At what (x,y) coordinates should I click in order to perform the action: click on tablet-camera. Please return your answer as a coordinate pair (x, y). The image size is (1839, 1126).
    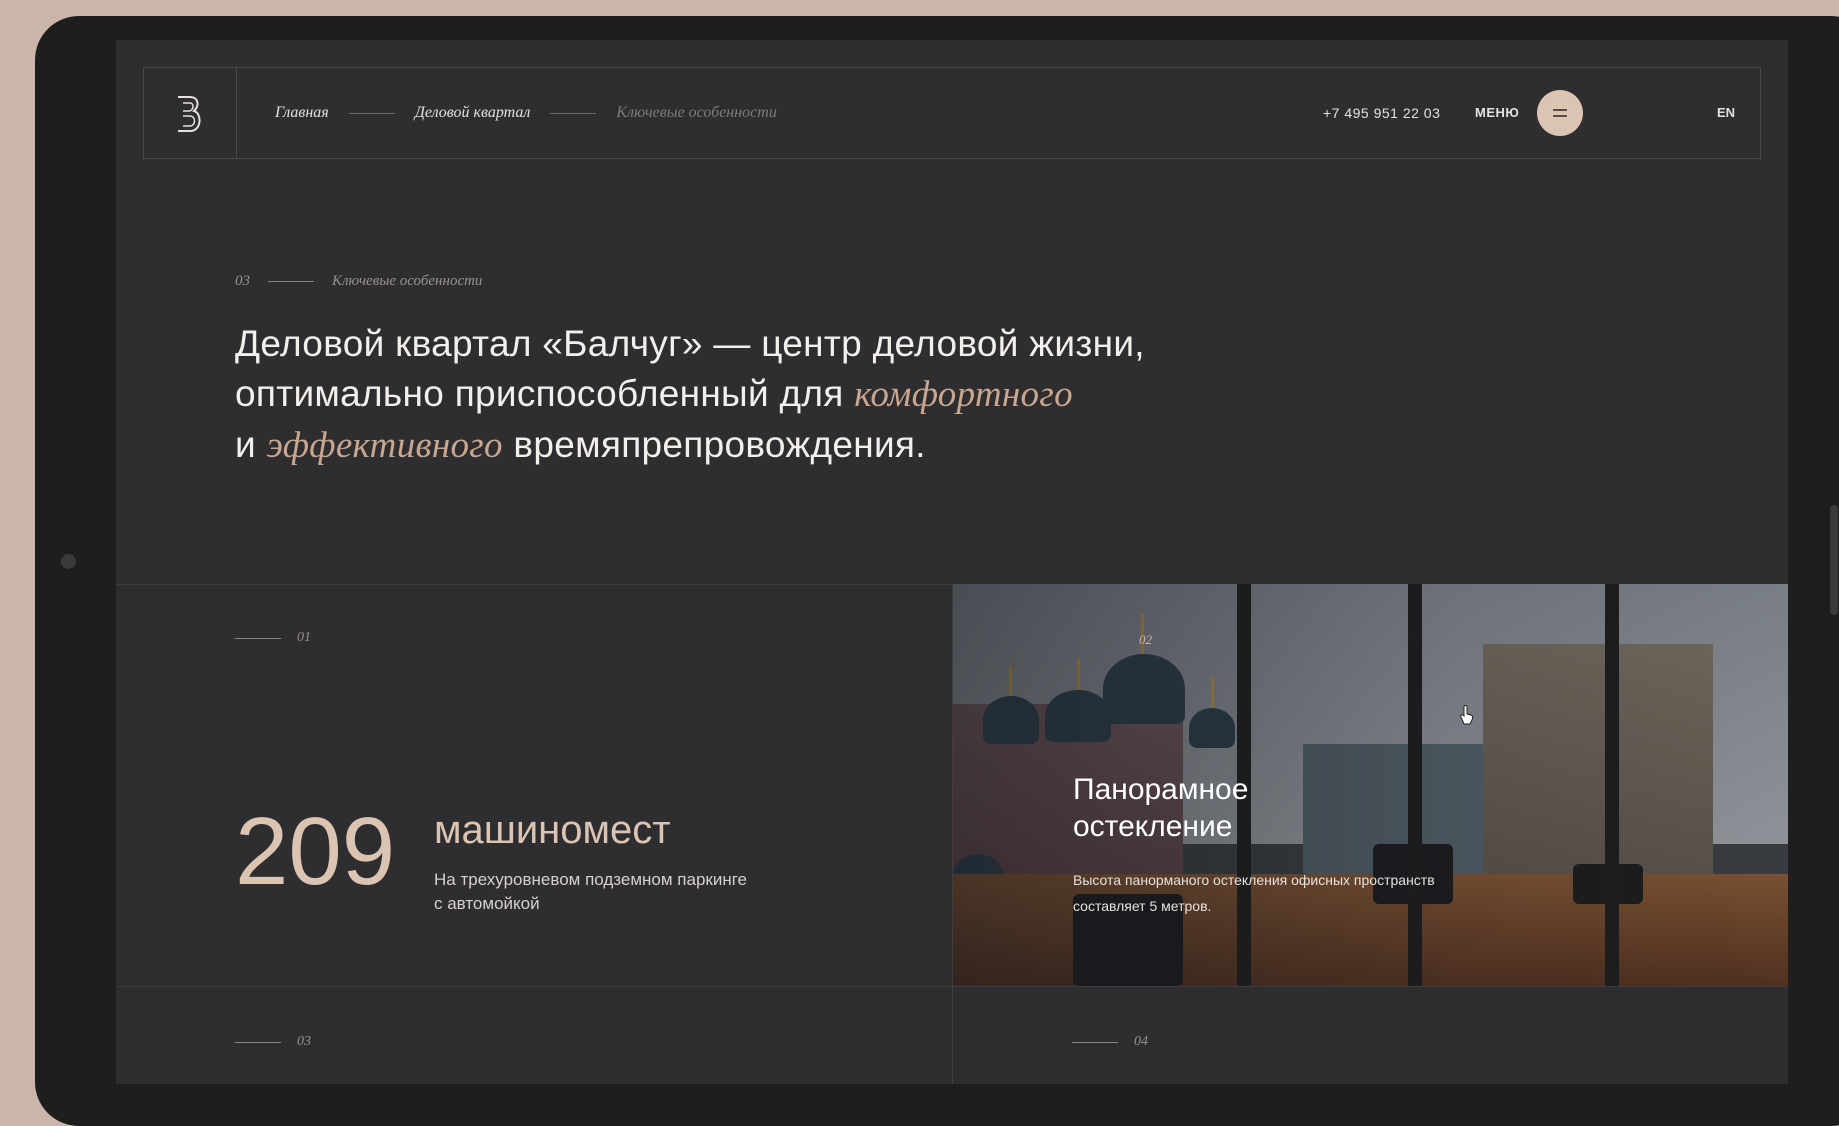
    Looking at the image, I should click on (68, 561).